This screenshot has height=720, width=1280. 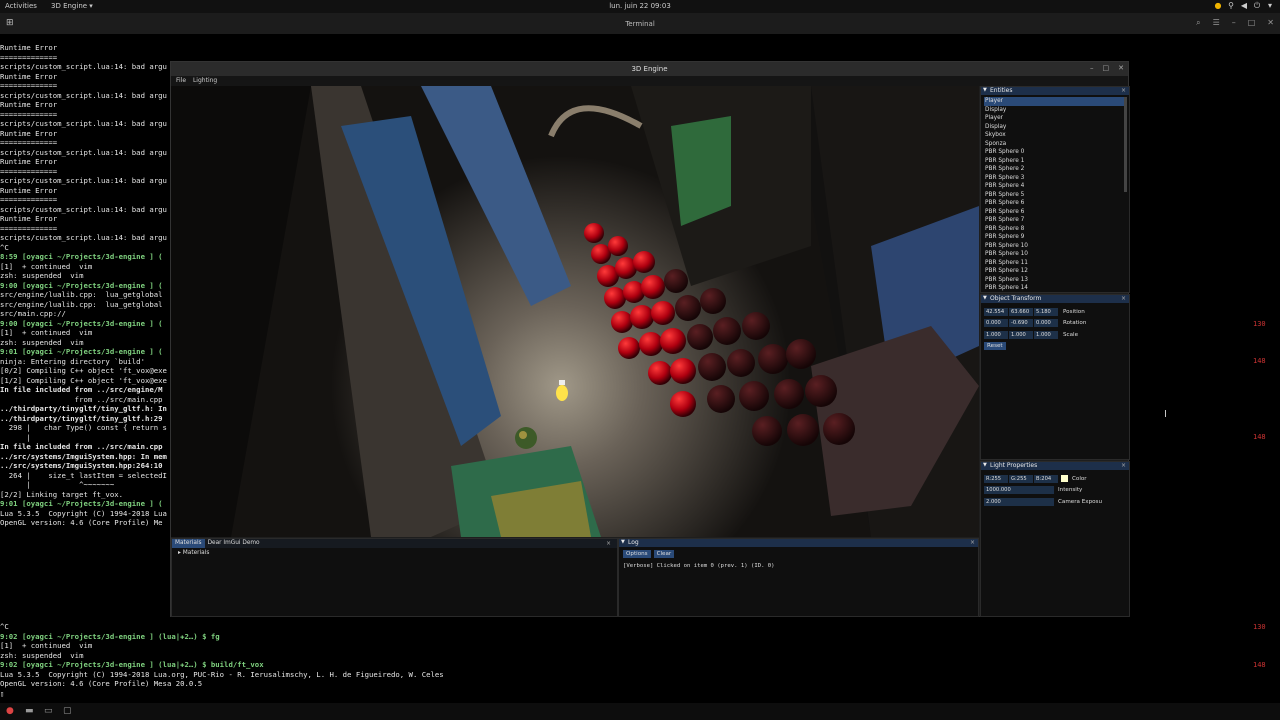 I want to click on entity-item: PBR Sphere 5, so click(x=1055, y=195).